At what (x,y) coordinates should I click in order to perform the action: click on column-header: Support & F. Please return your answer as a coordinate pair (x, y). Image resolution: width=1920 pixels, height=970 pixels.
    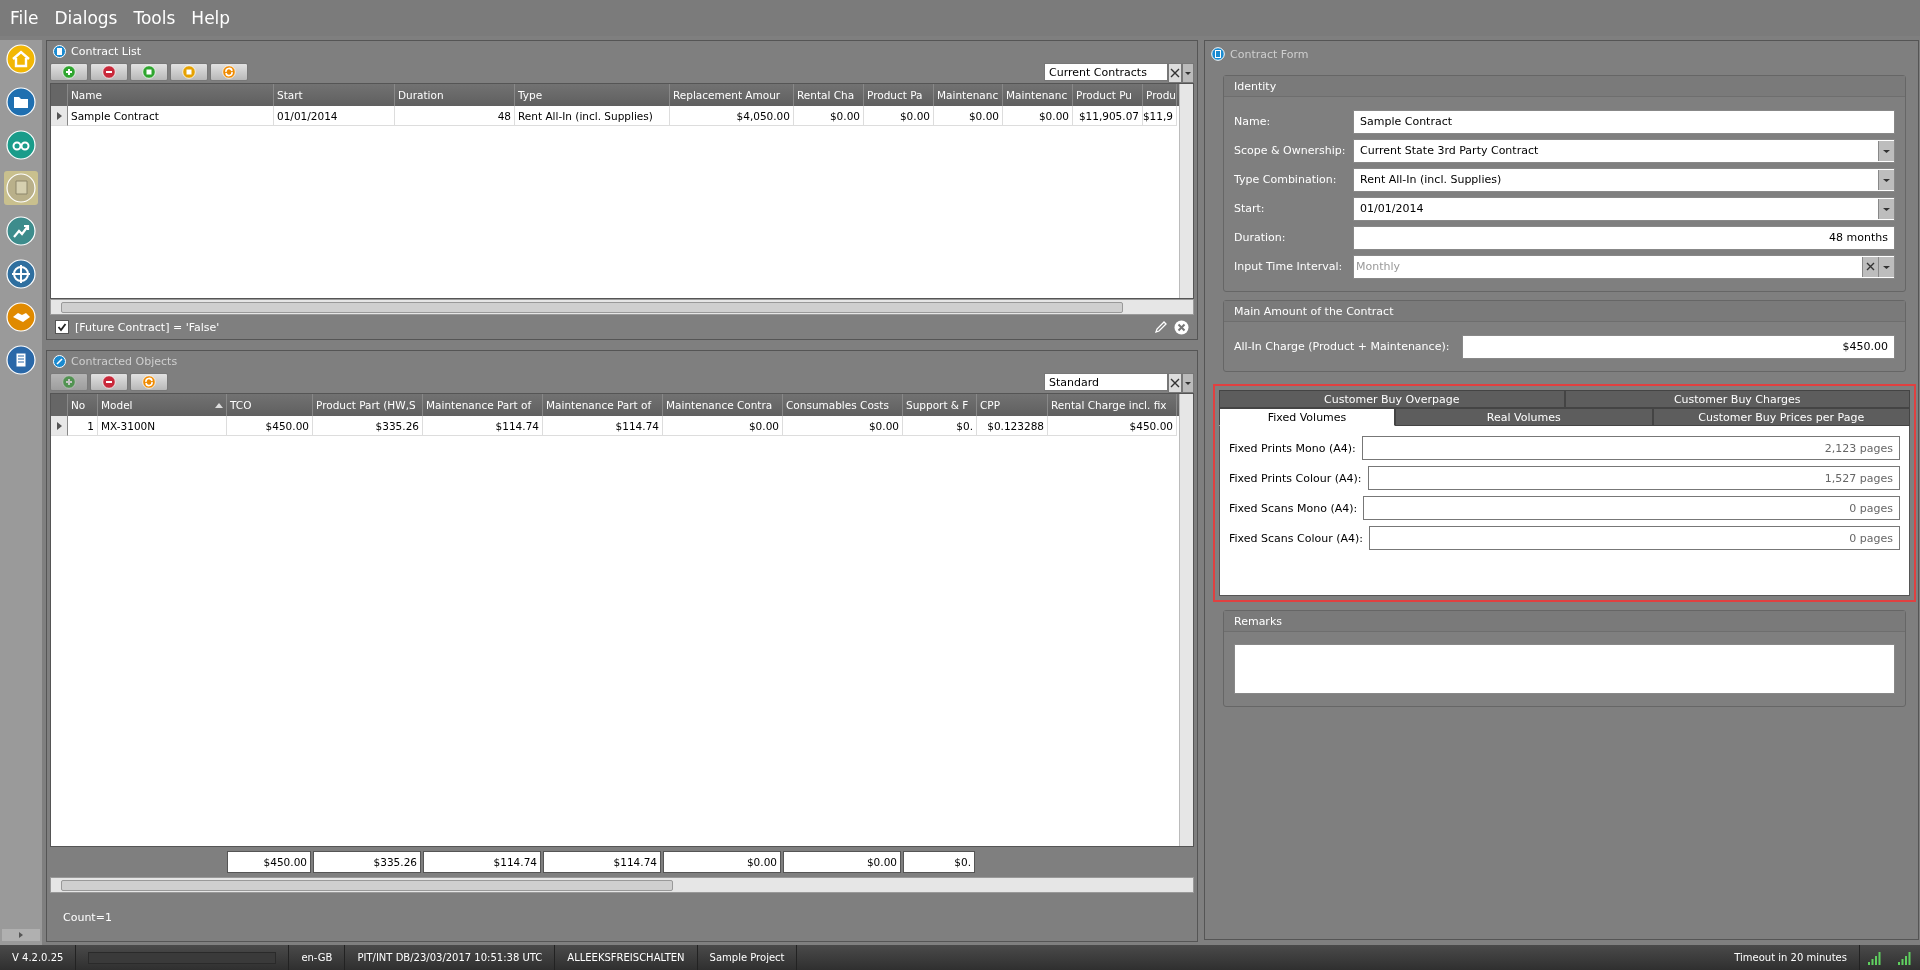
    Looking at the image, I should click on (940, 405).